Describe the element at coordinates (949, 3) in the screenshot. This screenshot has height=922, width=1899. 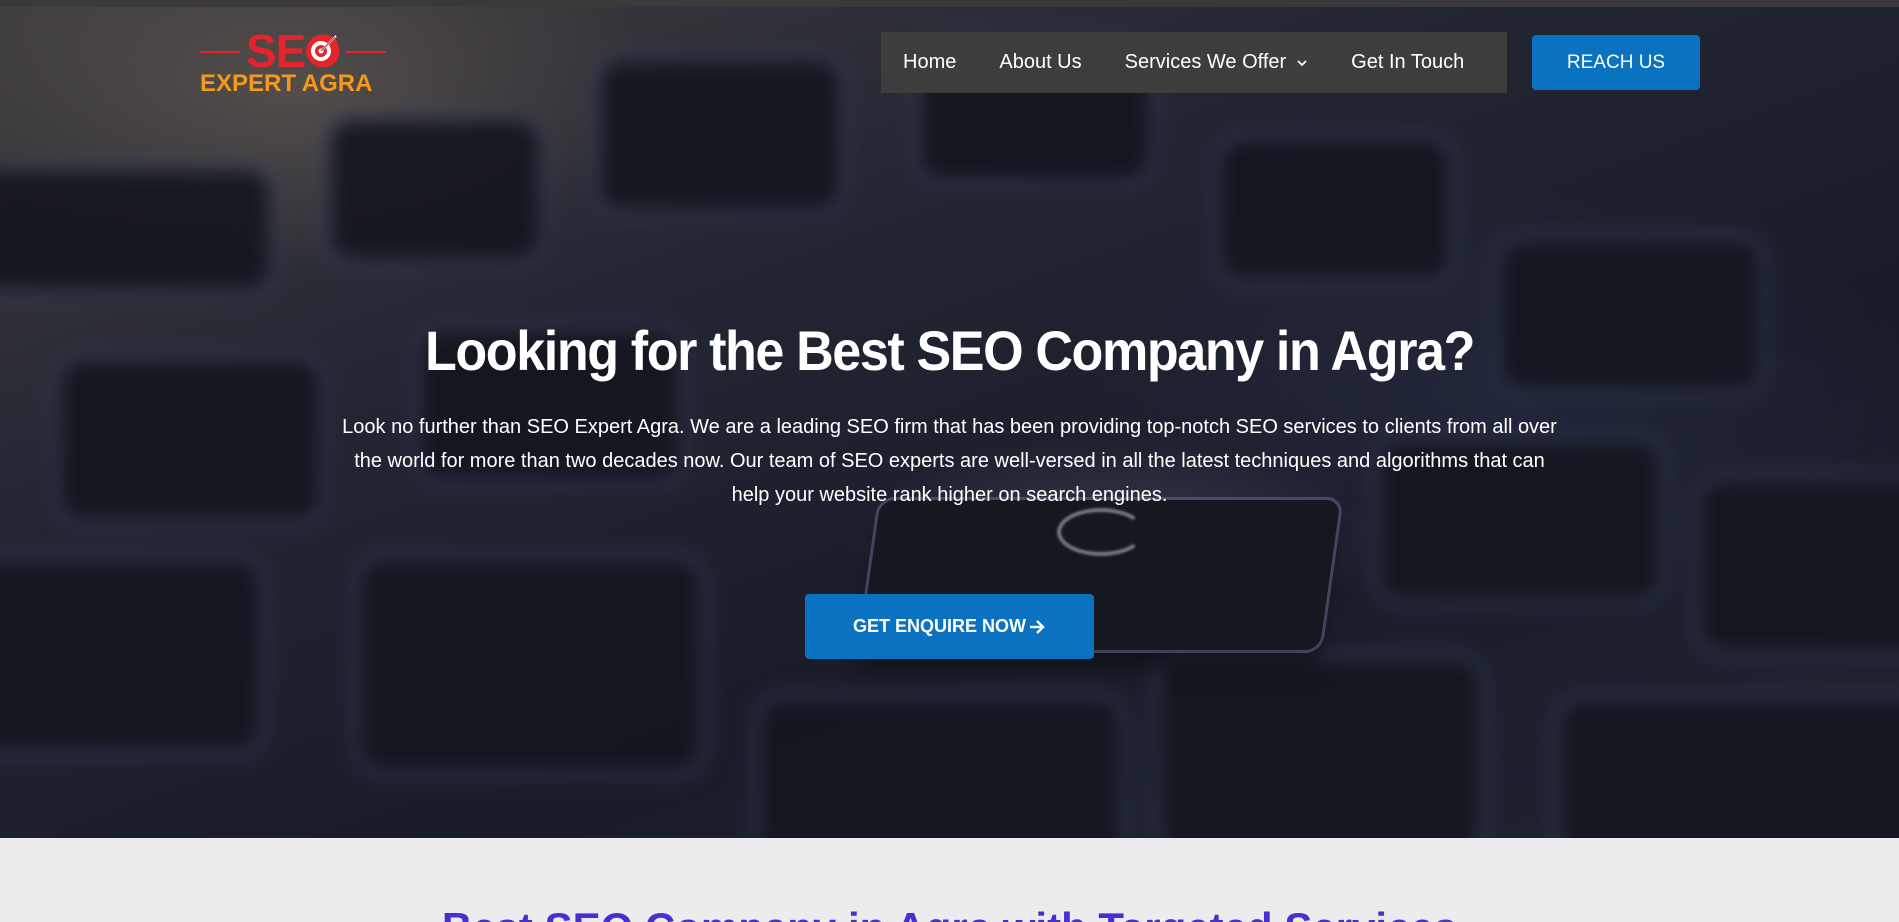
I see `browser-top-strip` at that location.